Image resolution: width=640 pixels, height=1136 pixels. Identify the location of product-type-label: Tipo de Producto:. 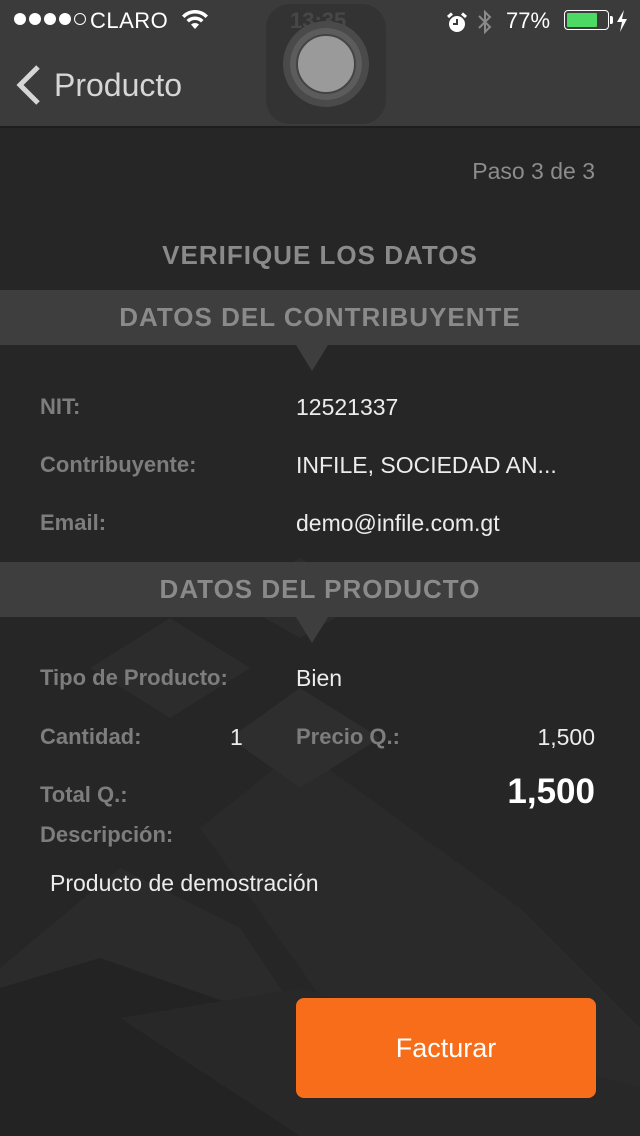
(134, 677).